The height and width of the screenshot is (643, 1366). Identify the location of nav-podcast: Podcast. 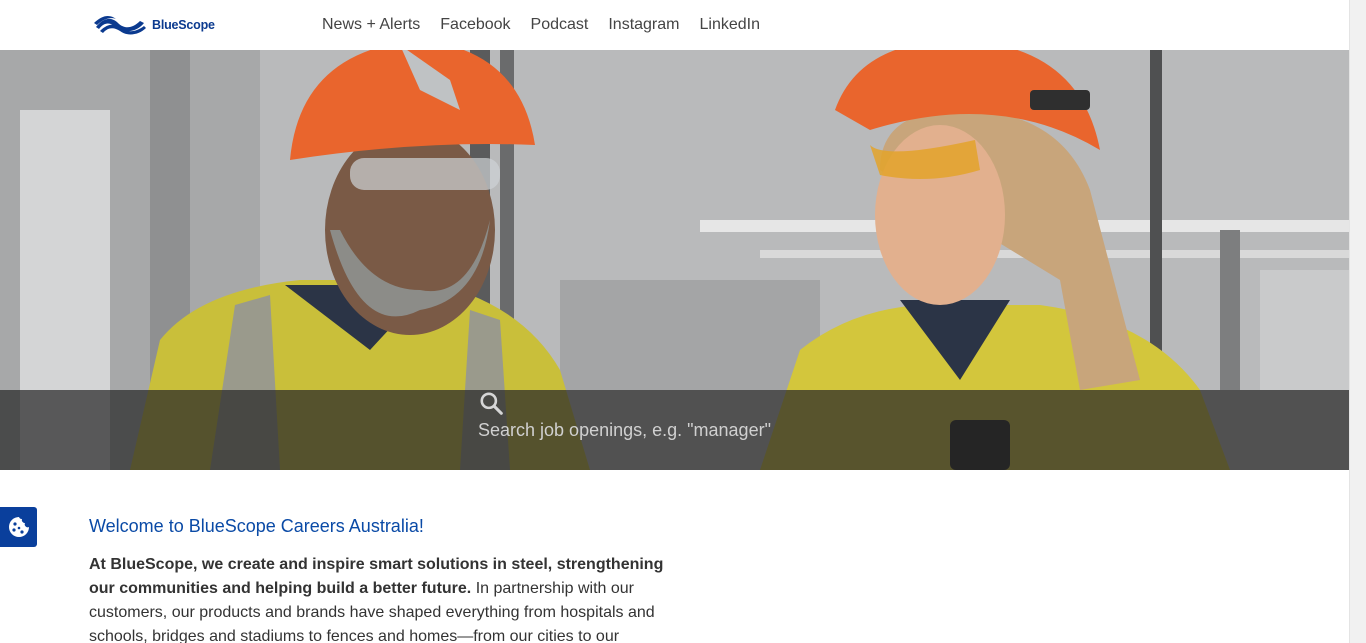
(560, 25).